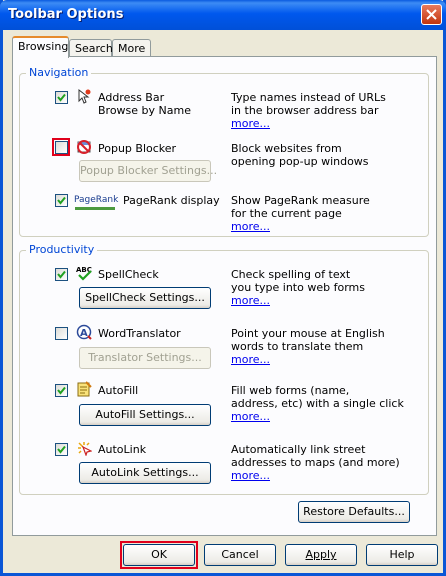 This screenshot has height=576, width=446. I want to click on description-line: Block websites from, so click(286, 148).